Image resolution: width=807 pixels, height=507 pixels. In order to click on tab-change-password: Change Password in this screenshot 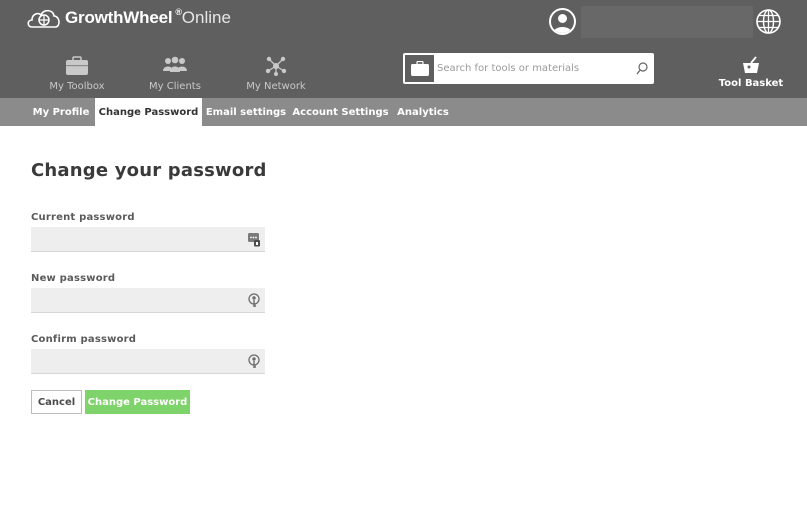, I will do `click(148, 112)`.